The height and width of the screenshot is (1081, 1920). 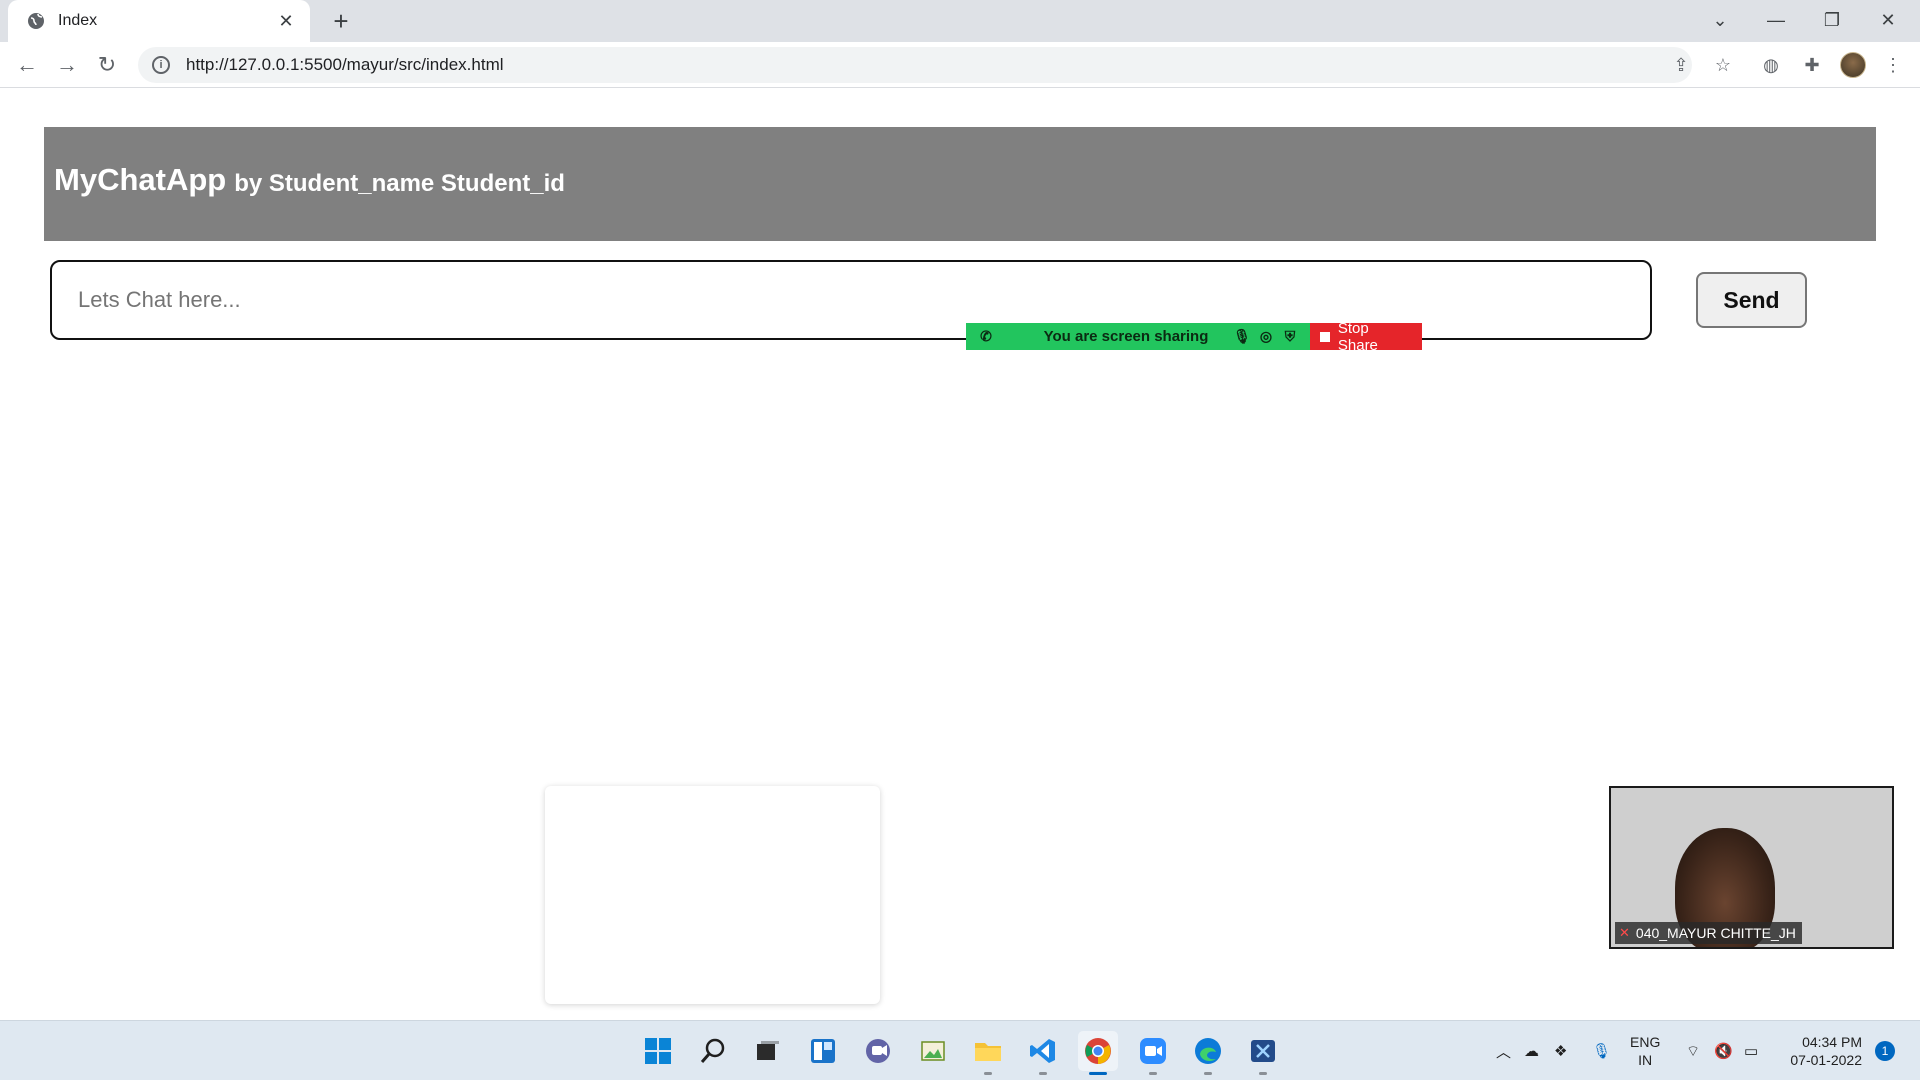 What do you see at coordinates (960, 21) in the screenshot?
I see `browser-tabstrip: Index ✕ + ⌄ — ❐ ✕` at bounding box center [960, 21].